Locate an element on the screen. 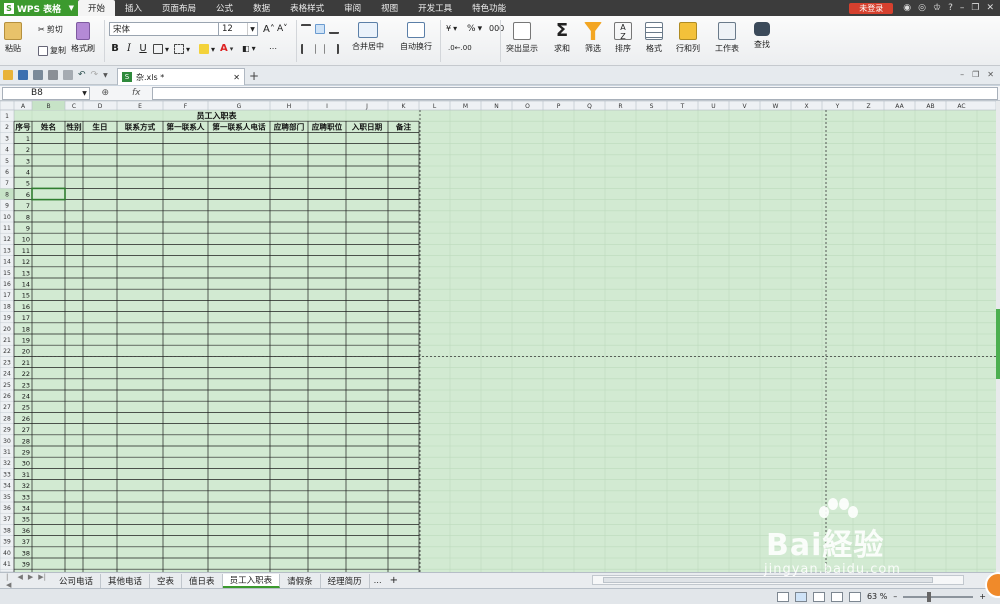 The image size is (1000, 604). format-button: 格式 is located at coordinates (654, 38).